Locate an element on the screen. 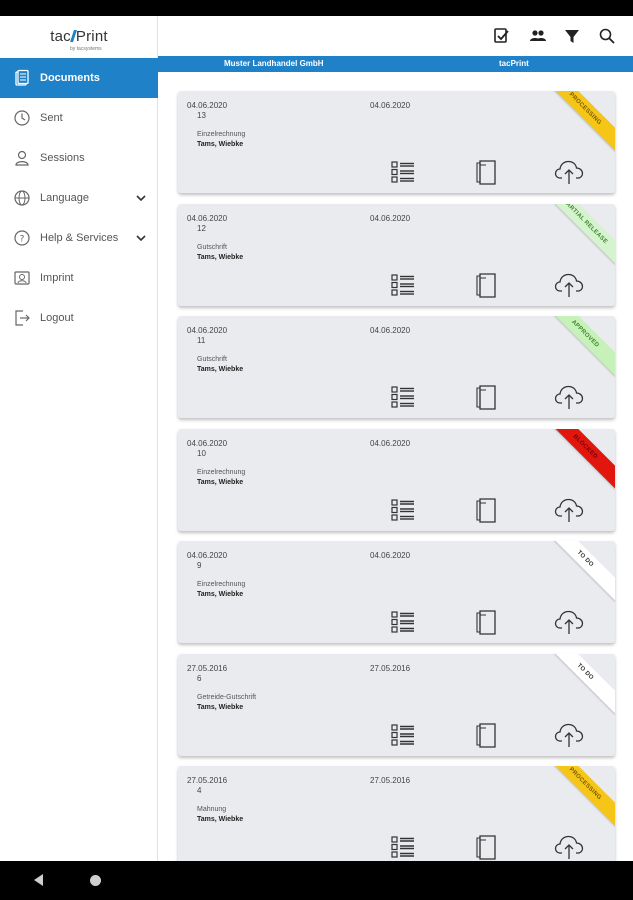 The height and width of the screenshot is (900, 633). help-icon: ? is located at coordinates (22, 238).